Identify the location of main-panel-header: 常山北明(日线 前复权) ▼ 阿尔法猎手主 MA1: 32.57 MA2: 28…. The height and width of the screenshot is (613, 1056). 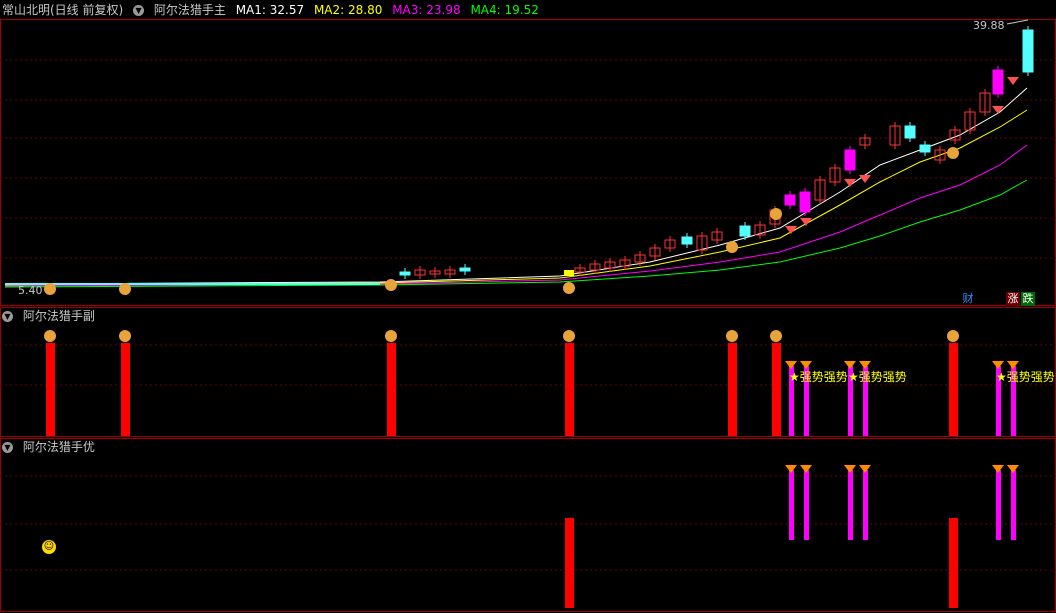
(273, 10).